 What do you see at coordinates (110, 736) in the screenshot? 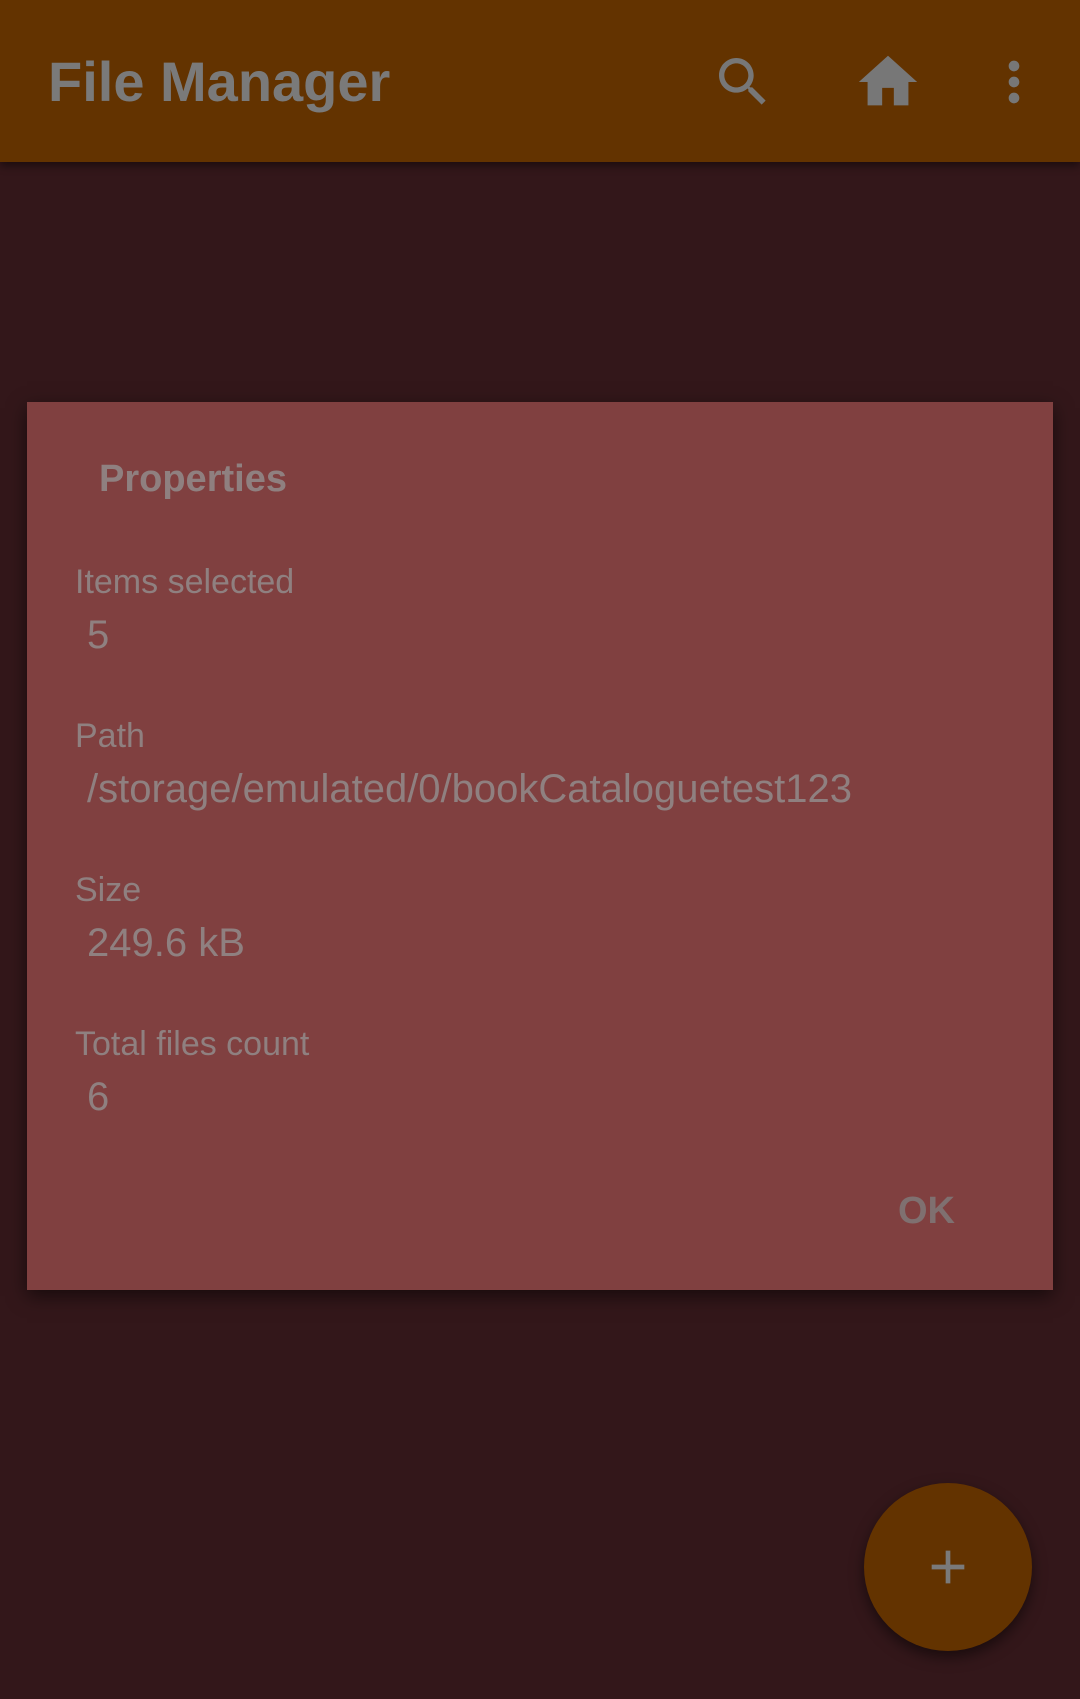
I see `path-label: Path` at bounding box center [110, 736].